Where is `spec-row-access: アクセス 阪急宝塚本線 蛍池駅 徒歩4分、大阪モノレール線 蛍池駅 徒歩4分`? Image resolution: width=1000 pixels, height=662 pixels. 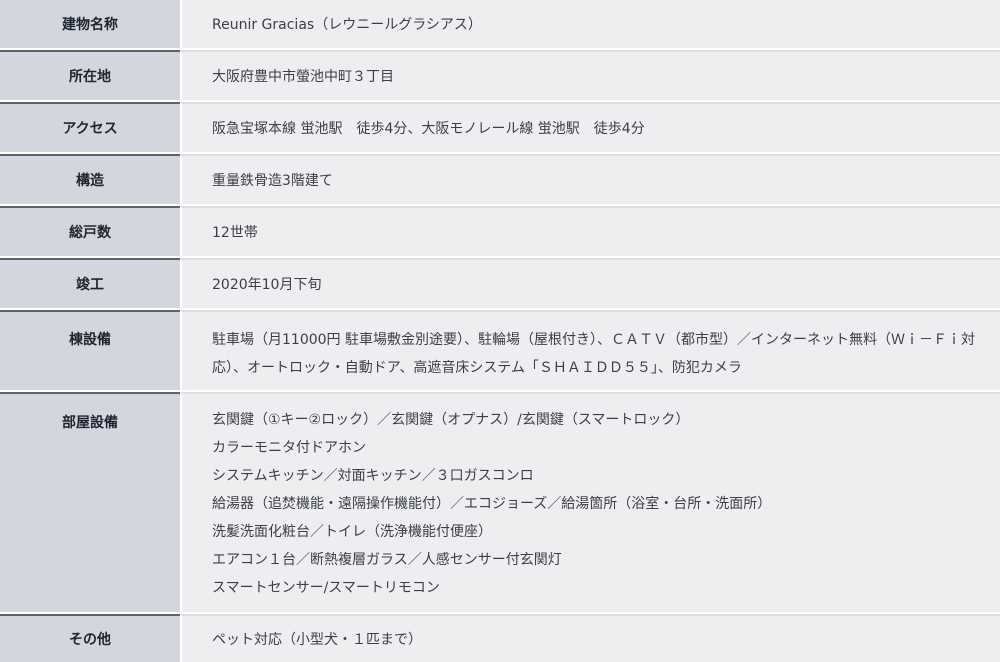 spec-row-access: アクセス 阪急宝塚本線 蛍池駅 徒歩4分、大阪モノレール線 蛍池駅 徒歩4分 is located at coordinates (500, 126).